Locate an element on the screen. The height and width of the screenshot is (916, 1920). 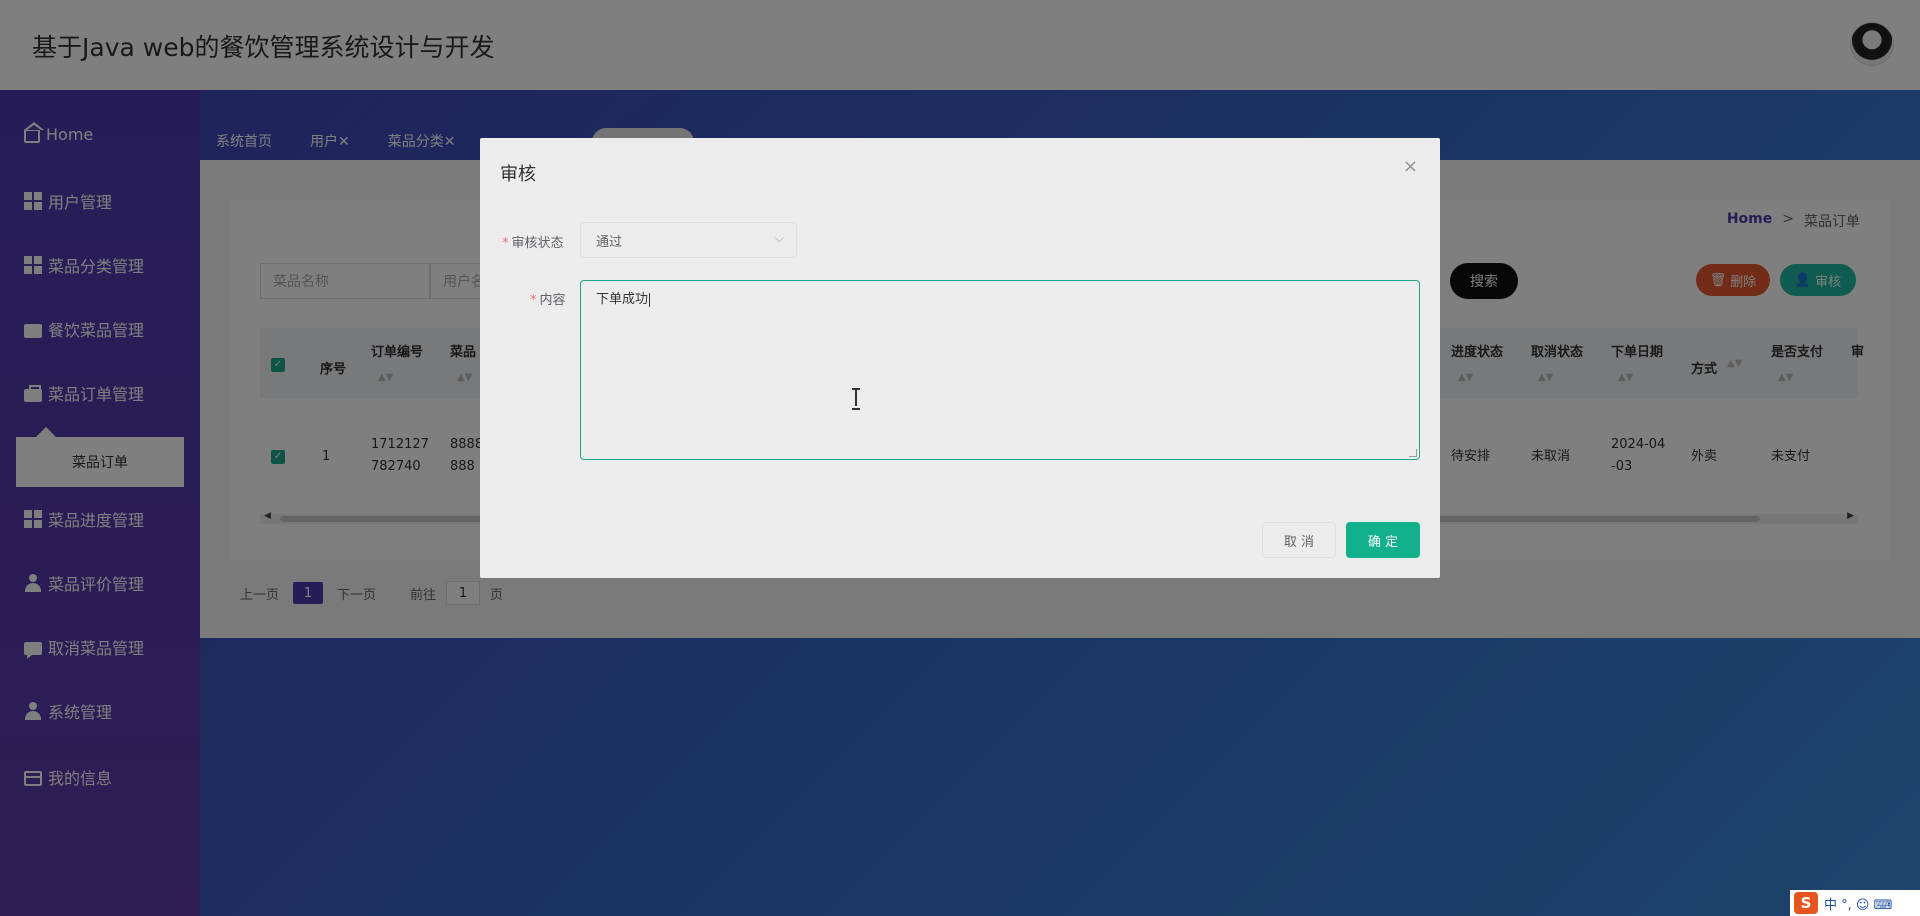
sogou-logo-icon: S is located at coordinates (1806, 903).